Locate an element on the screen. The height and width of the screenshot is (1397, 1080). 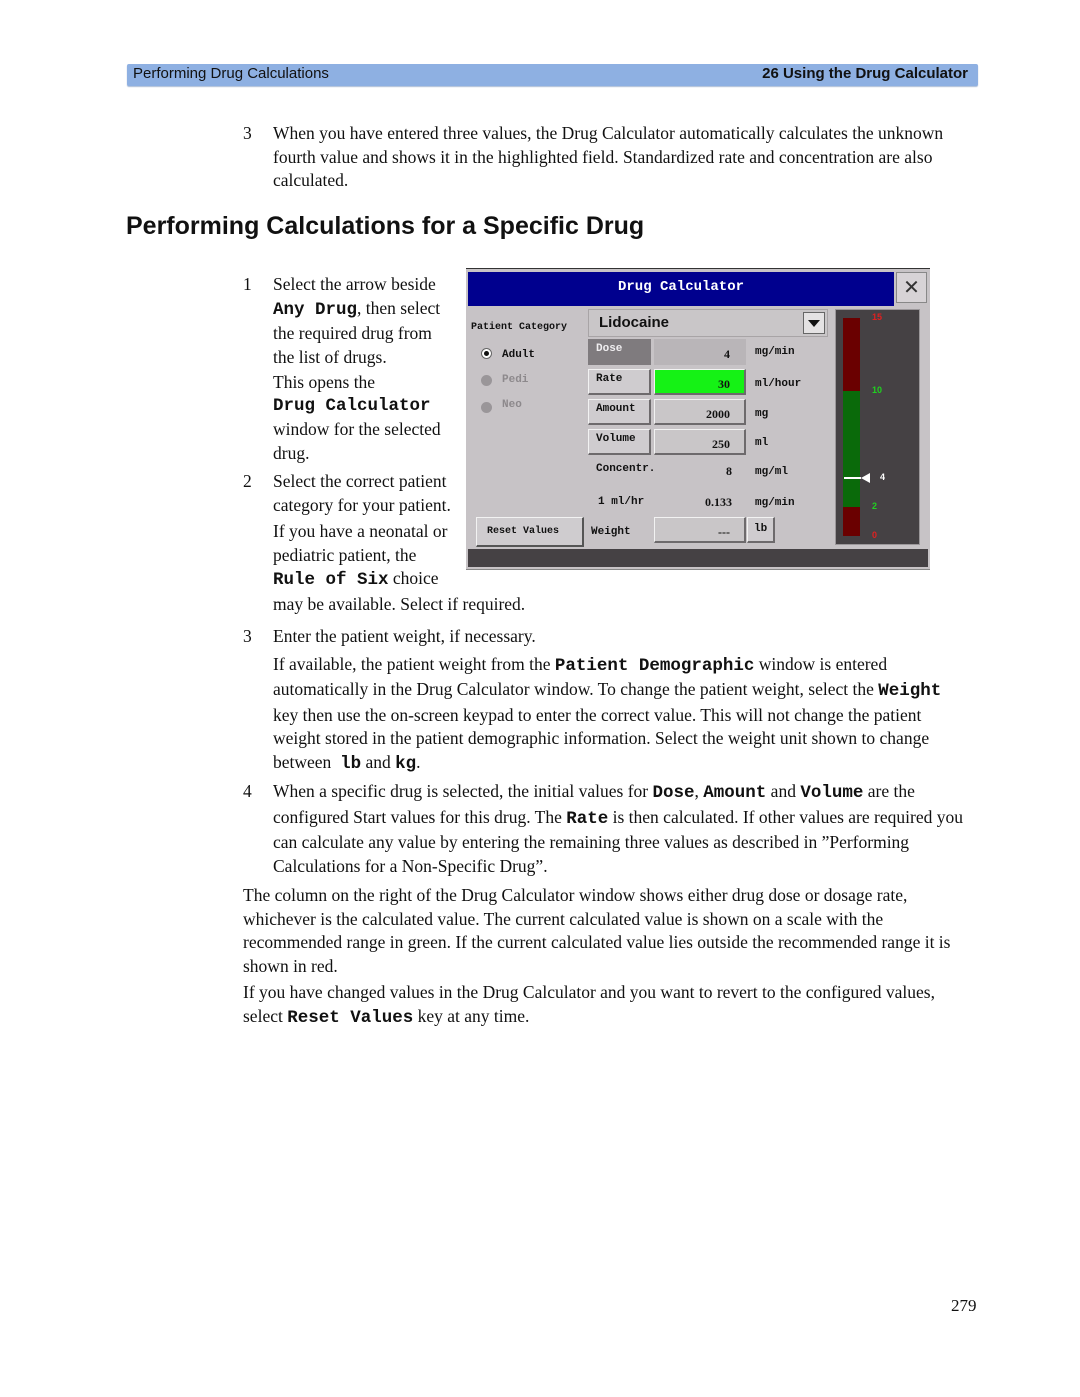
concentration-label: Concentr. is located at coordinates (626, 469).